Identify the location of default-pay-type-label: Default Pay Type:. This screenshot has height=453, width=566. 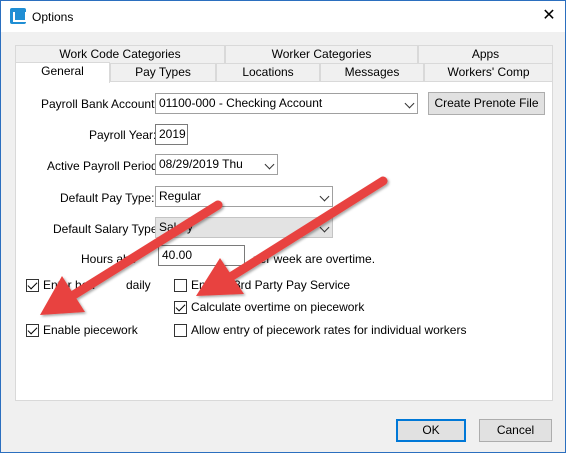
(107, 198).